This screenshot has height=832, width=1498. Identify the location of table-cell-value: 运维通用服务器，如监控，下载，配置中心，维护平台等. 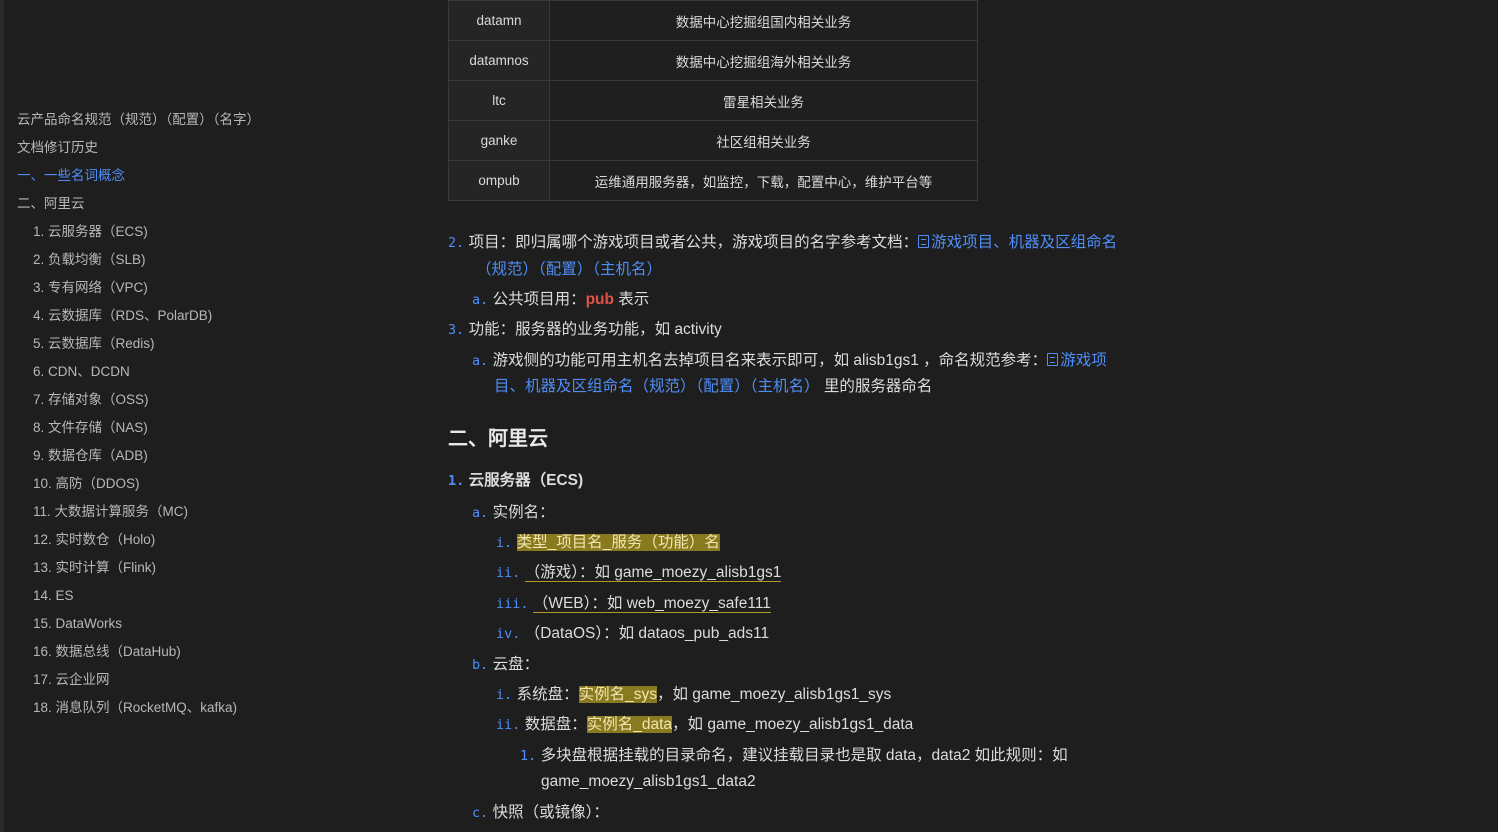
(763, 180).